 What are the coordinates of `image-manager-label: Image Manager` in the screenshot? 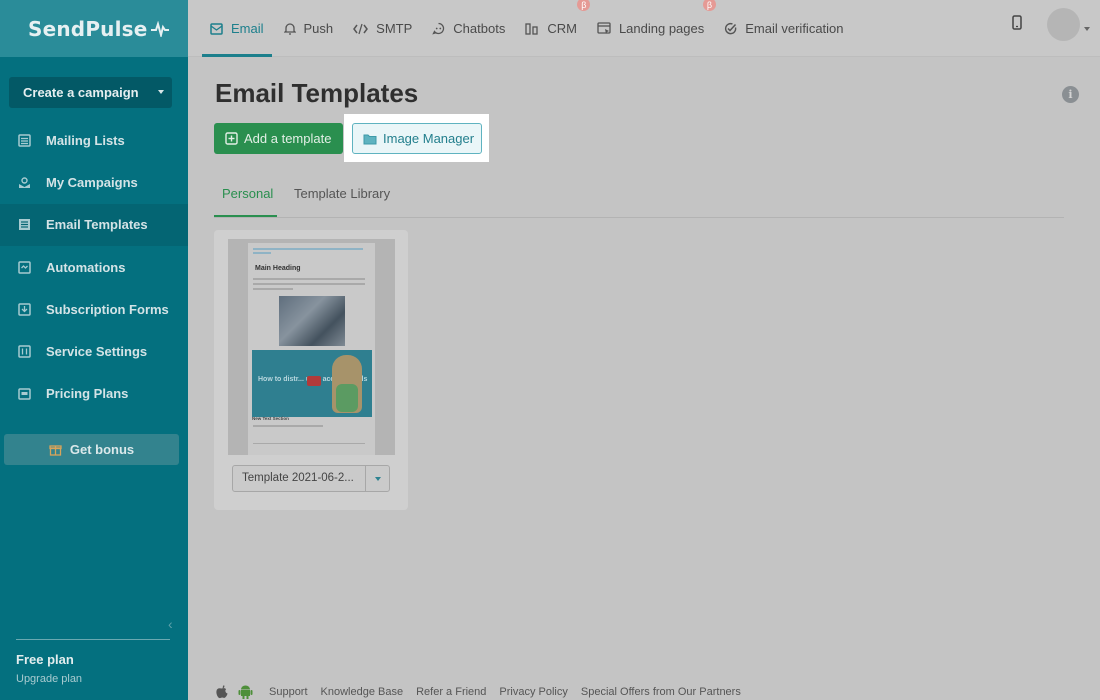 It's located at (429, 138).